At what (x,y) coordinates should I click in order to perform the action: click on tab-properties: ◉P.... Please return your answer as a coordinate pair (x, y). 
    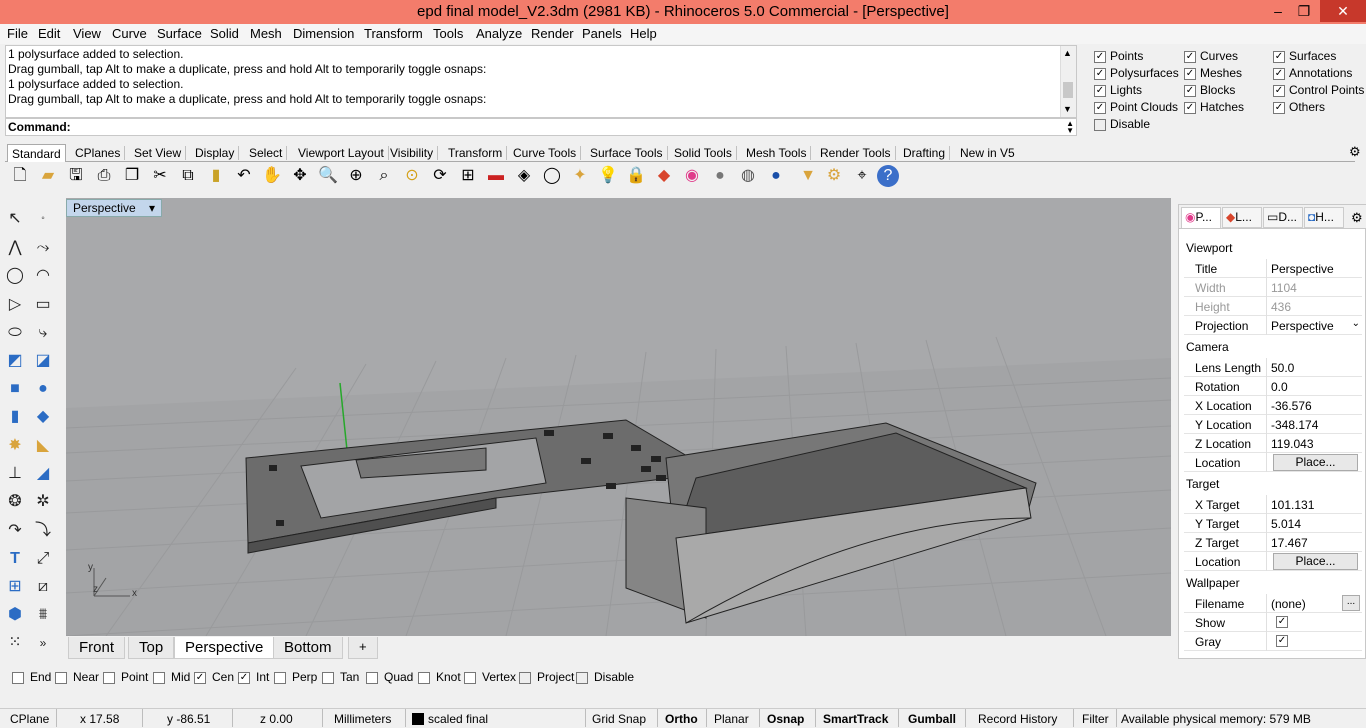
    Looking at the image, I should click on (1201, 217).